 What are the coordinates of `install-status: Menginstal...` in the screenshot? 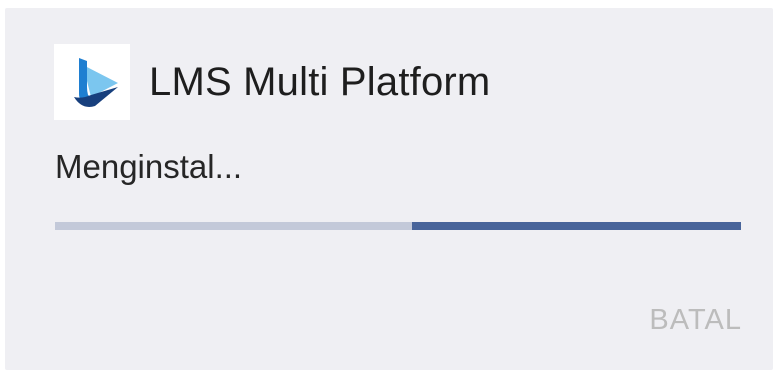 It's located at (149, 166).